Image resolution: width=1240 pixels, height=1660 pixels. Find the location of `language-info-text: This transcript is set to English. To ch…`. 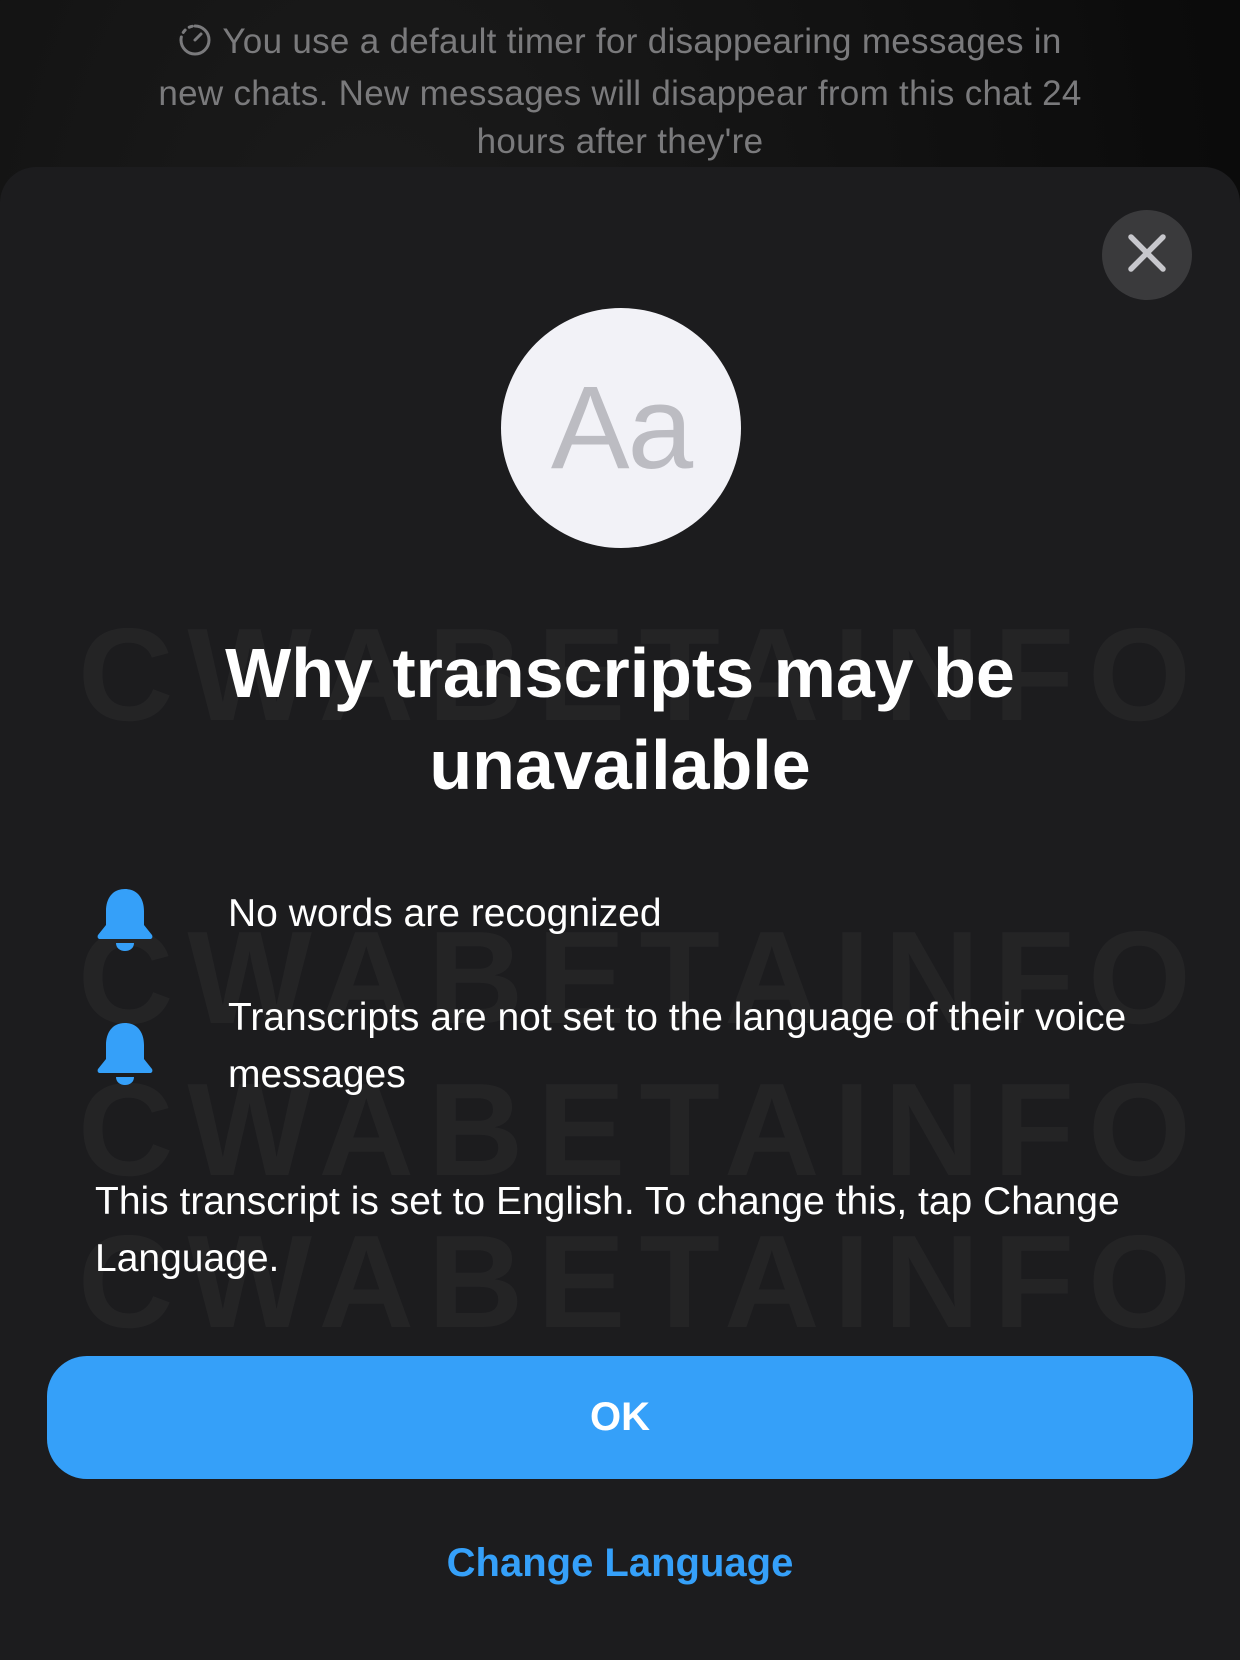

language-info-text: This transcript is set to English. To ch… is located at coordinates (607, 1230).